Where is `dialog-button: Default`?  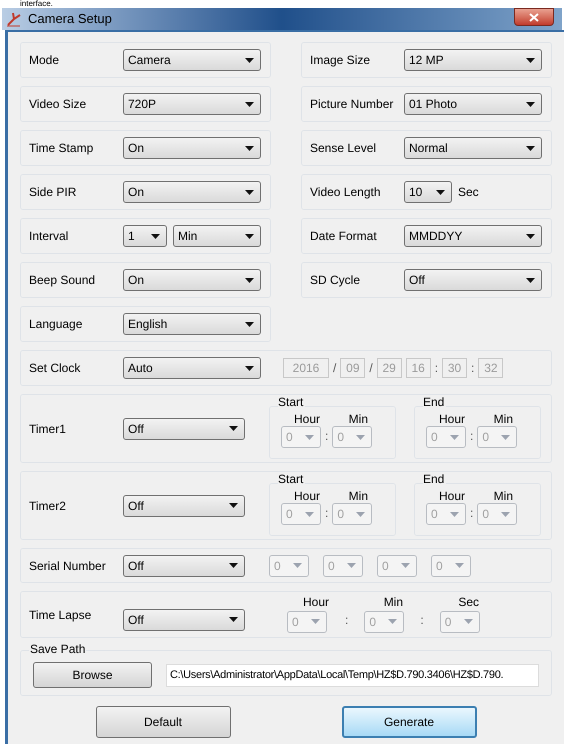 dialog-button: Default is located at coordinates (163, 722).